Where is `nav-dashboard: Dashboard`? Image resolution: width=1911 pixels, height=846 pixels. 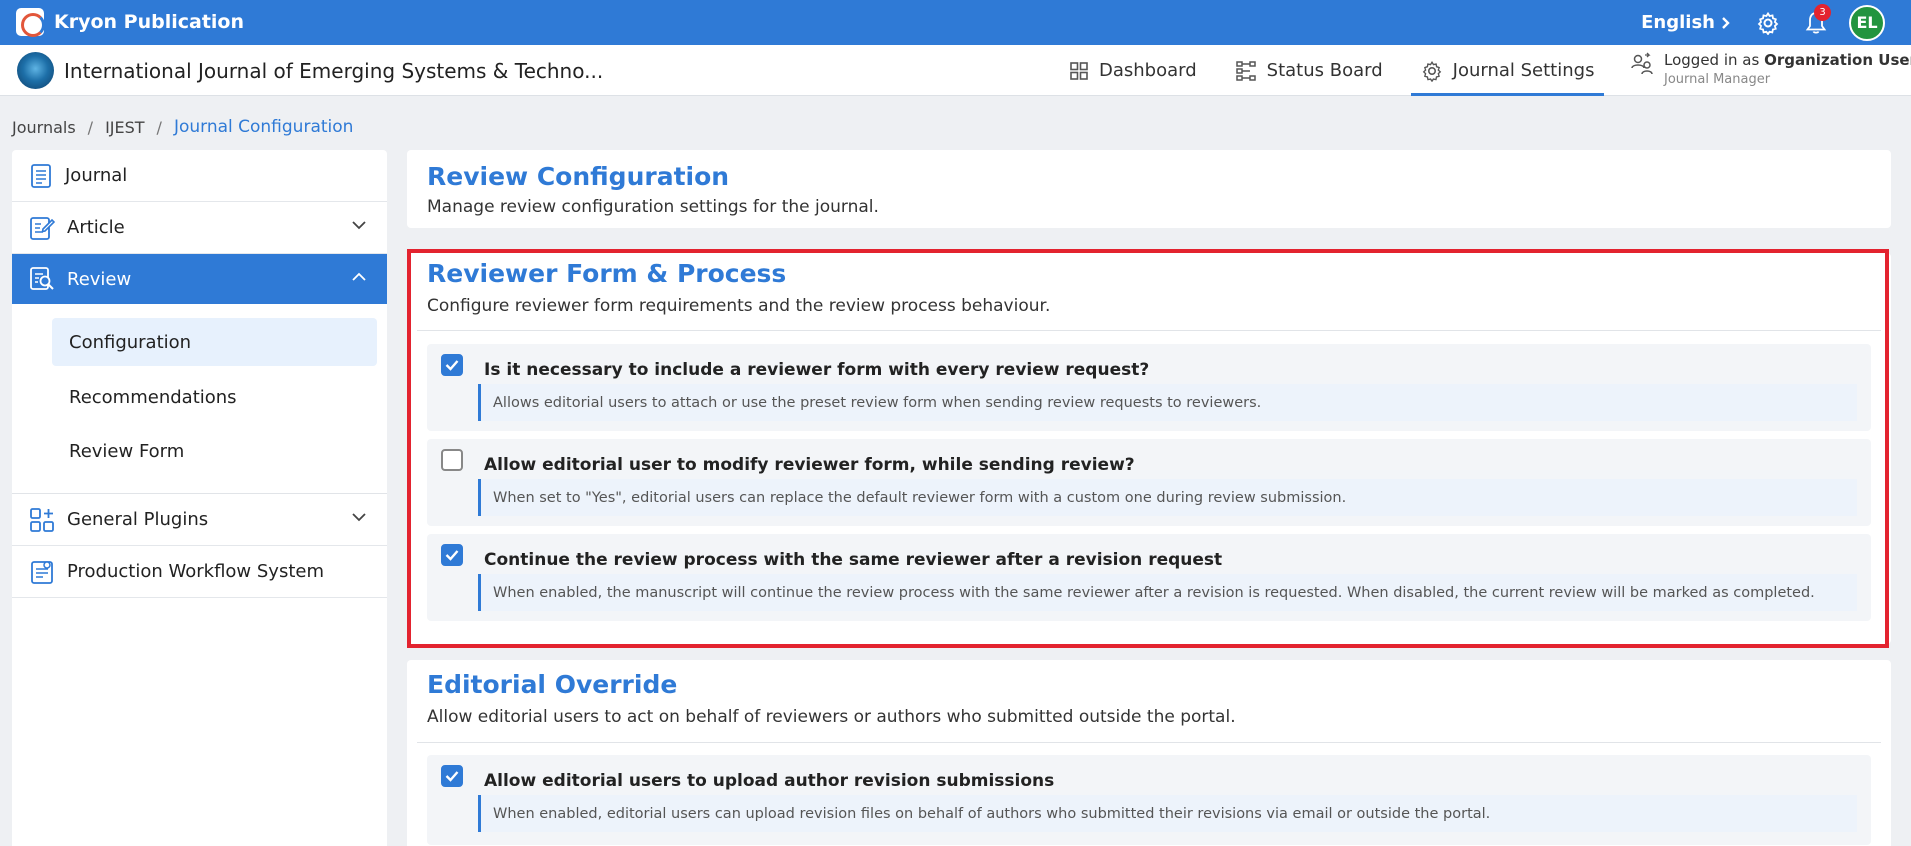
nav-dashboard: Dashboard is located at coordinates (1133, 70).